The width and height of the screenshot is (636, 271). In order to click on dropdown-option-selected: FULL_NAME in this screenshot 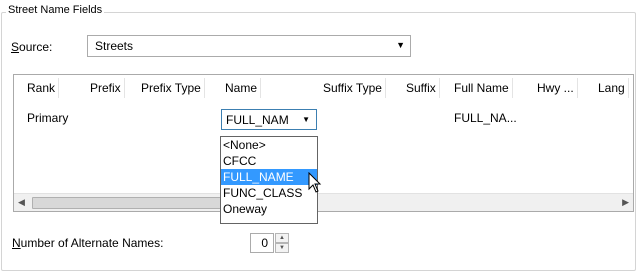, I will do `click(269, 177)`.